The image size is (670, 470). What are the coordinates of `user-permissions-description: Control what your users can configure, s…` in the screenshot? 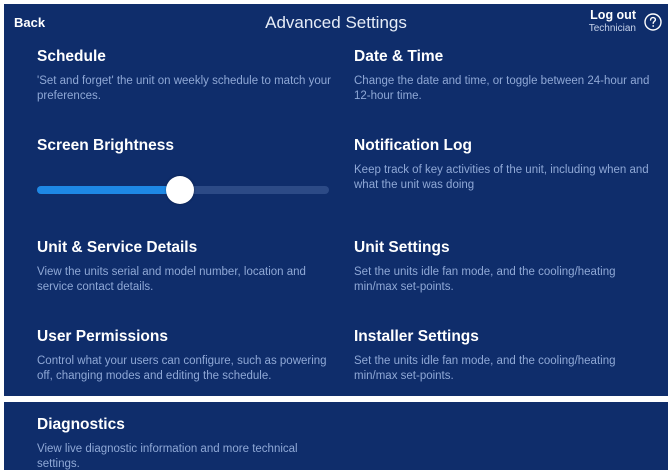 It's located at (182, 368).